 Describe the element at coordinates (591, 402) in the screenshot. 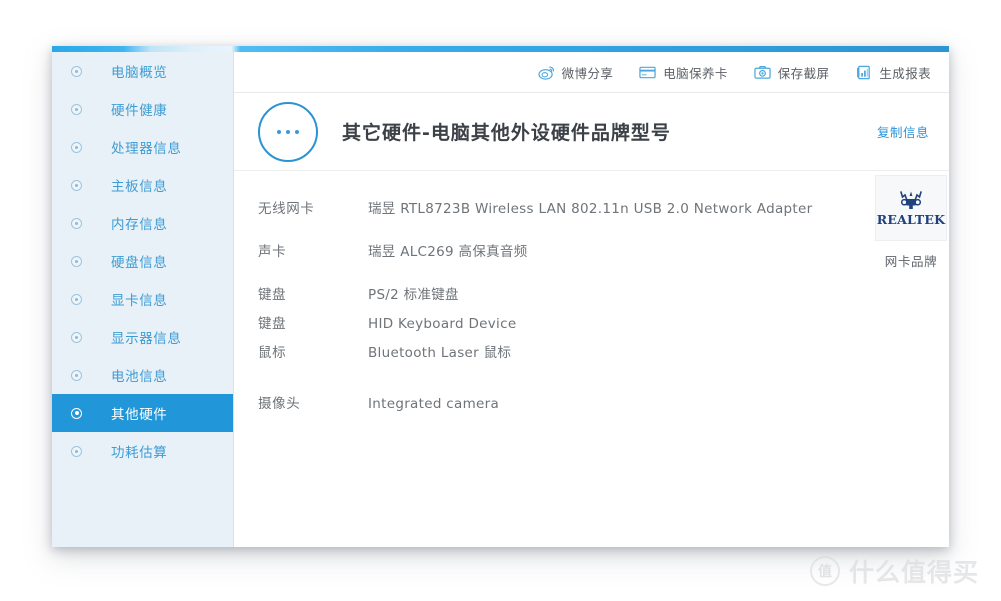

I see `spec-row-camera: 摄像头 Integrated camera` at that location.